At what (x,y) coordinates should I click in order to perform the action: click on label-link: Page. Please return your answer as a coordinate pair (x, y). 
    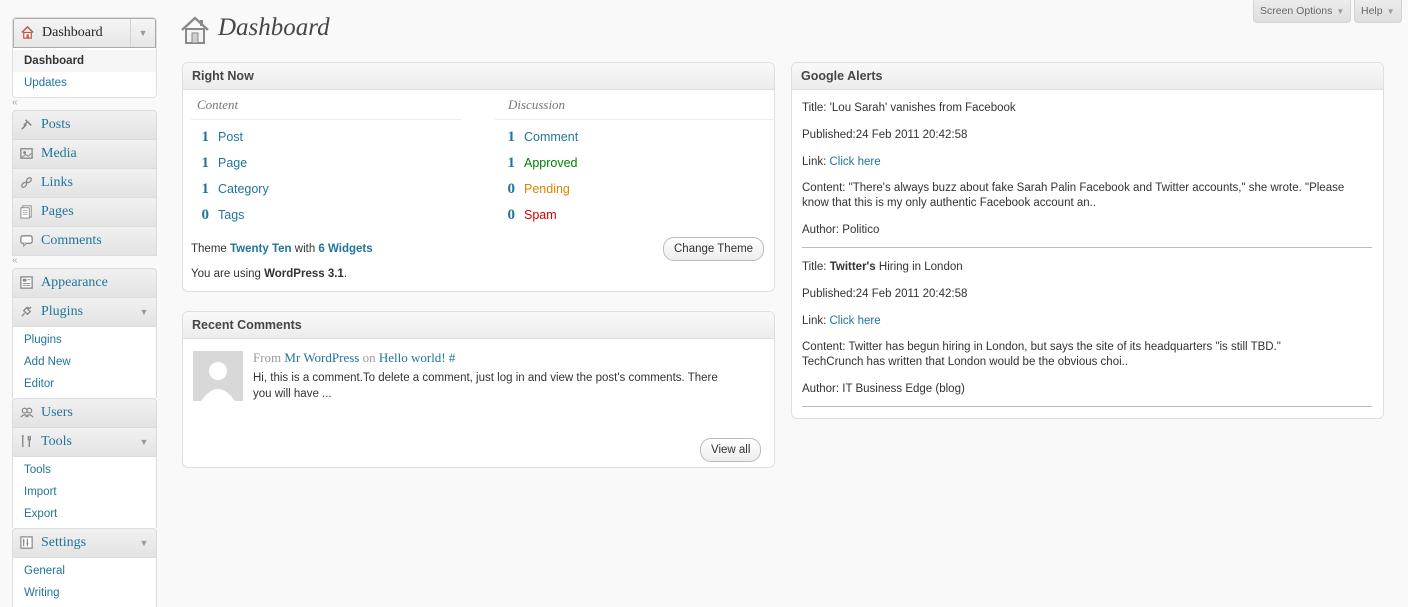
    Looking at the image, I should click on (232, 163).